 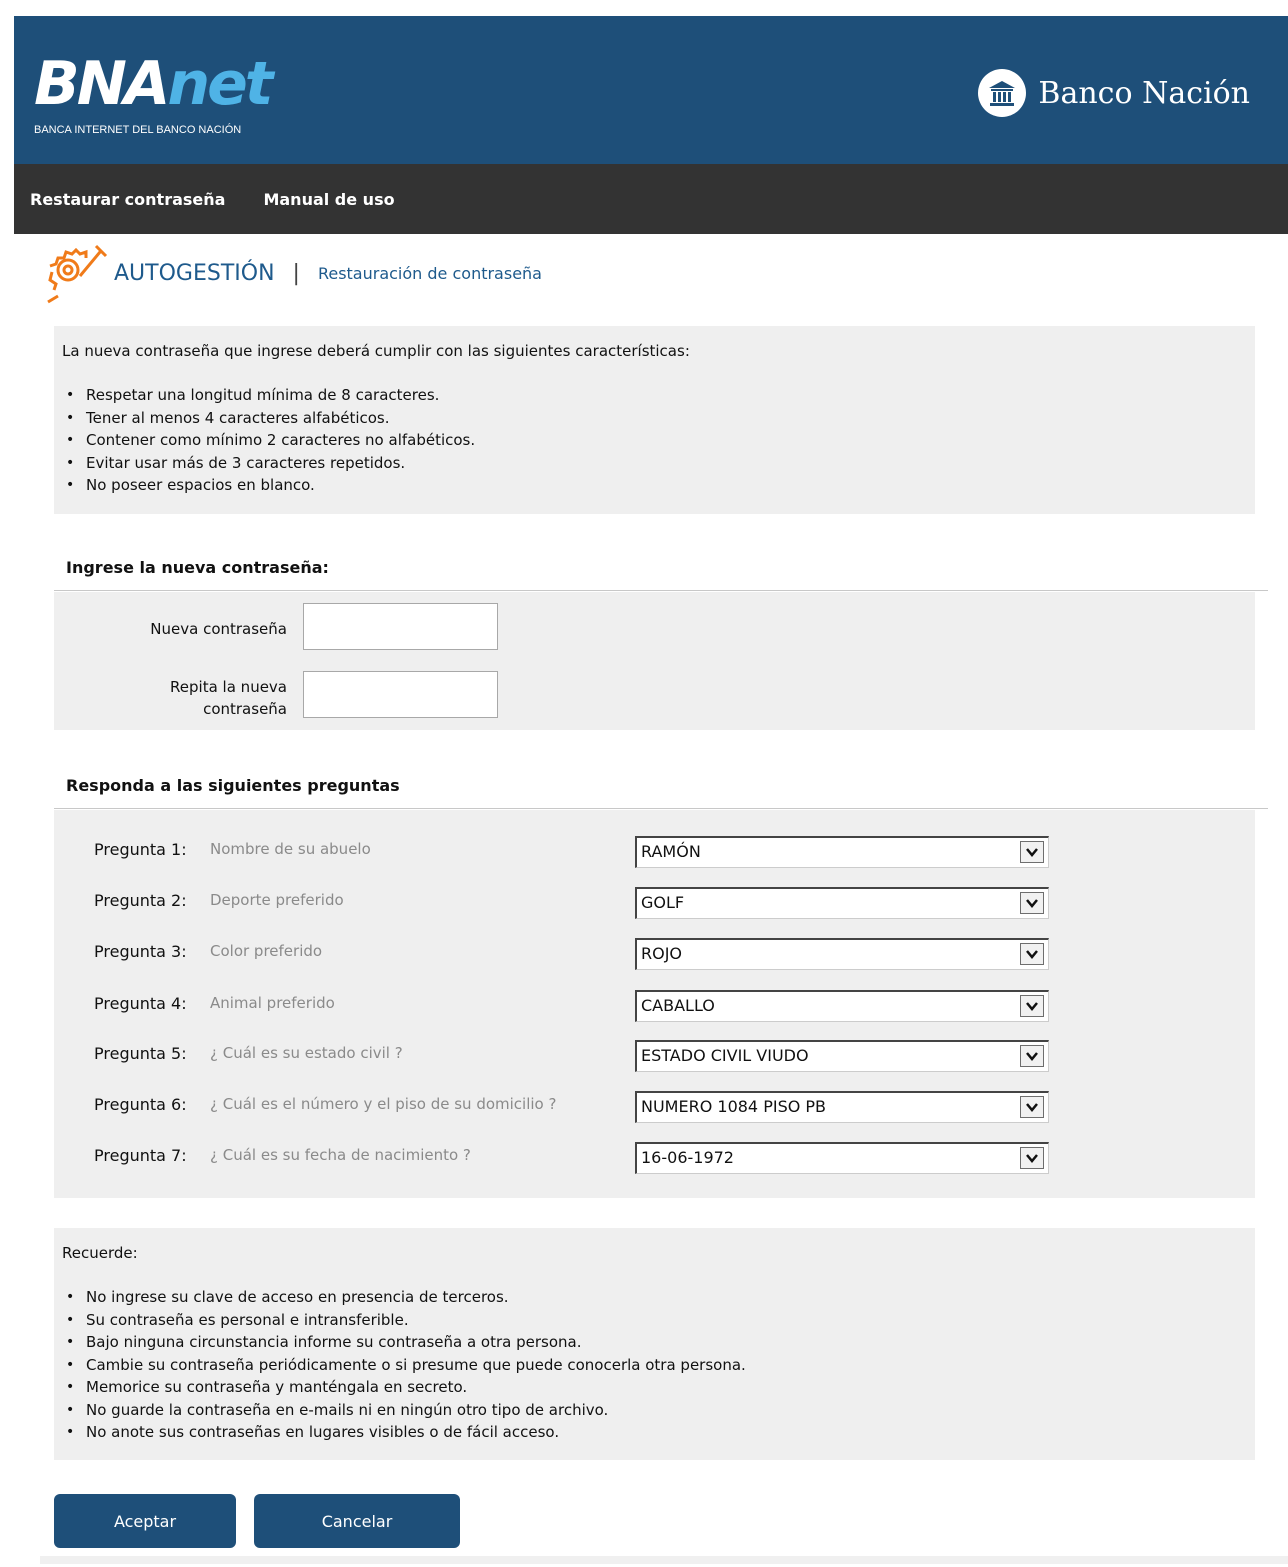 I want to click on question-text: ¿ Cuál es su estado civil ?, so click(x=306, y=1053).